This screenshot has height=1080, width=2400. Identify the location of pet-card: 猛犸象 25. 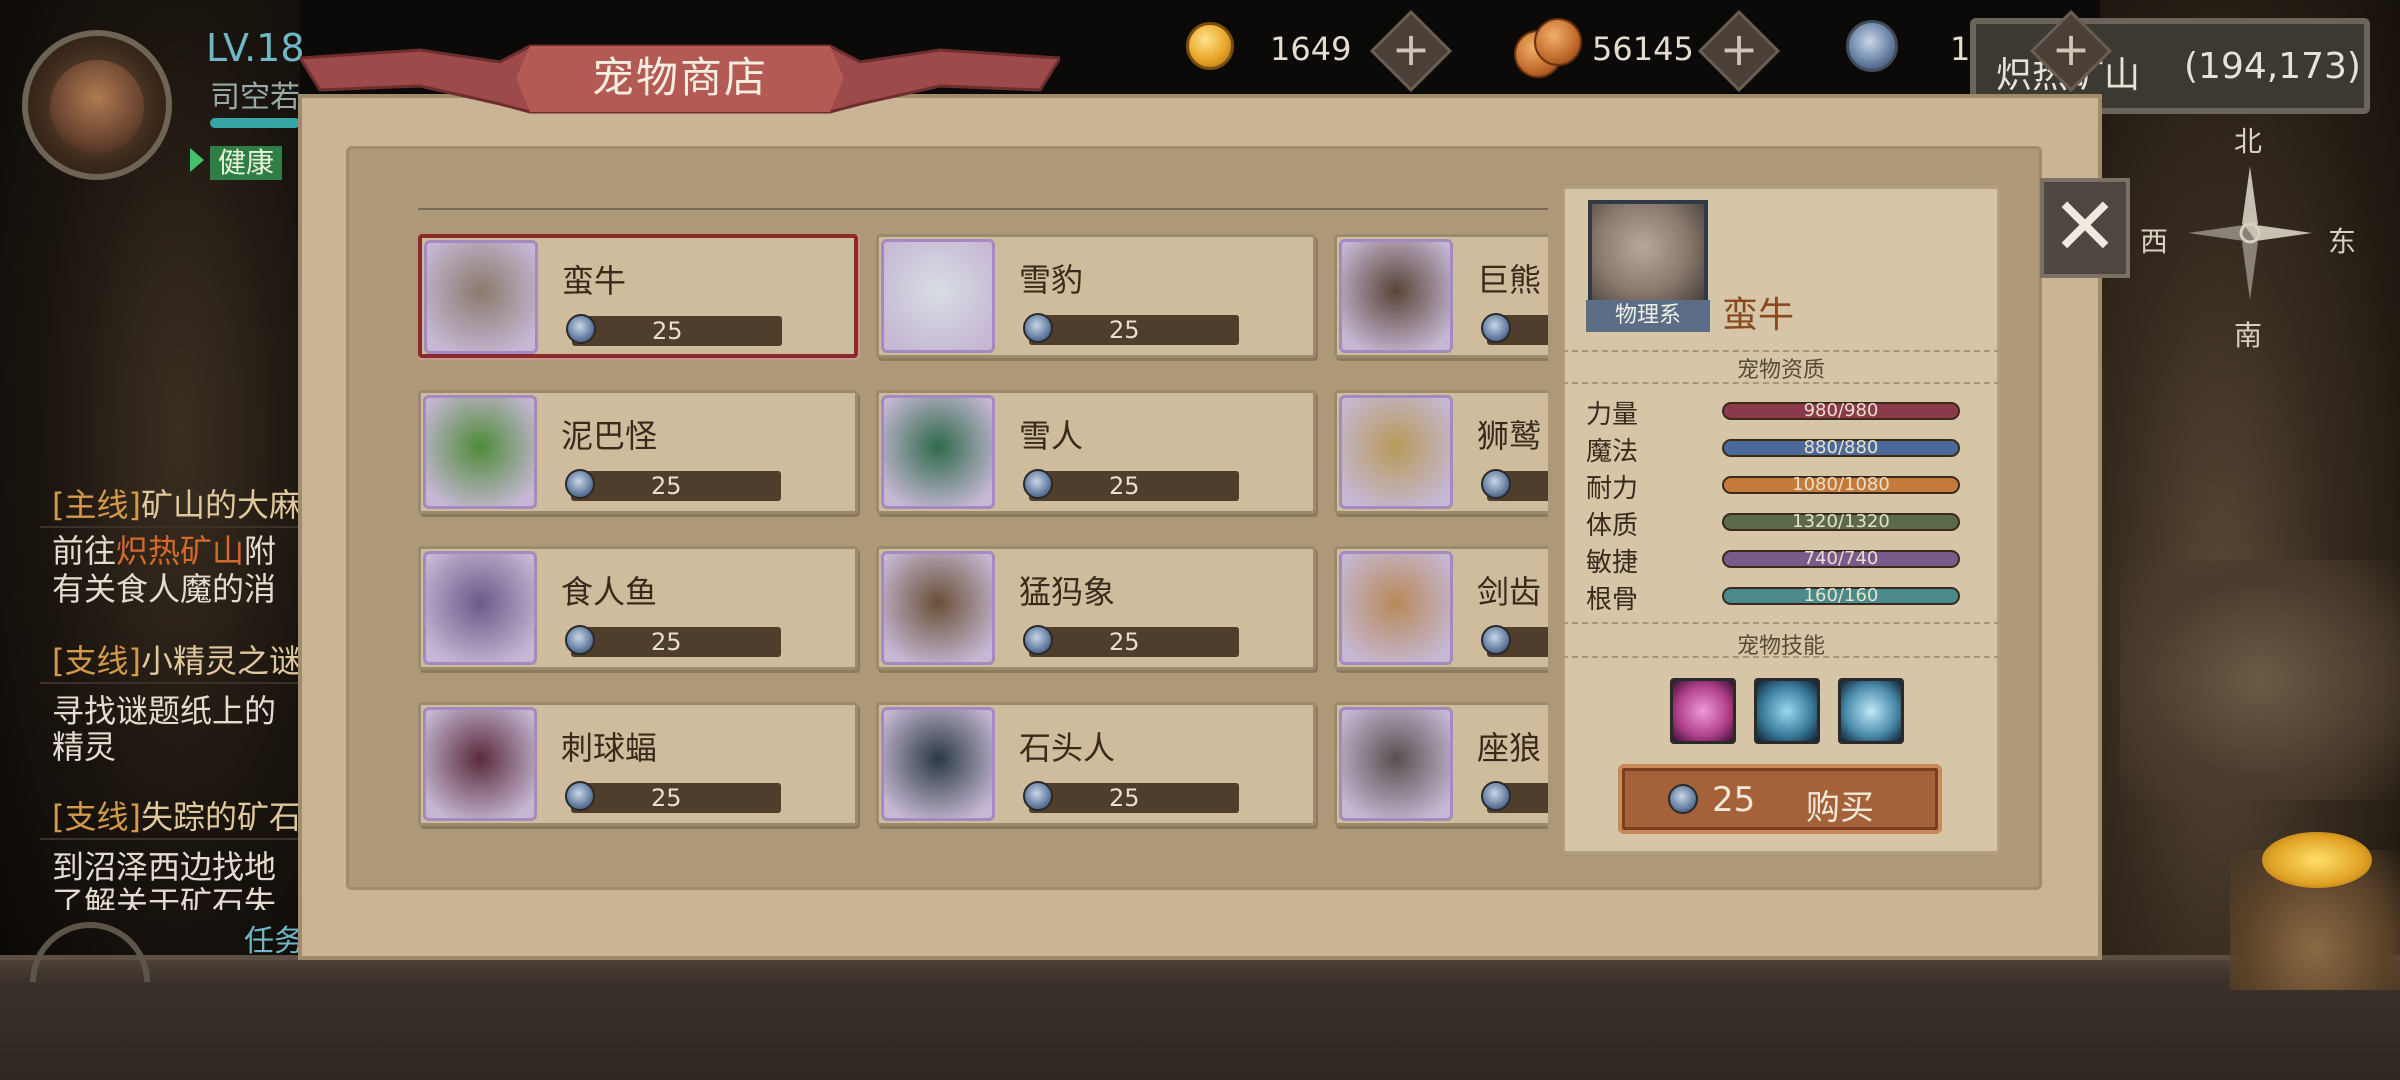
(1096, 608).